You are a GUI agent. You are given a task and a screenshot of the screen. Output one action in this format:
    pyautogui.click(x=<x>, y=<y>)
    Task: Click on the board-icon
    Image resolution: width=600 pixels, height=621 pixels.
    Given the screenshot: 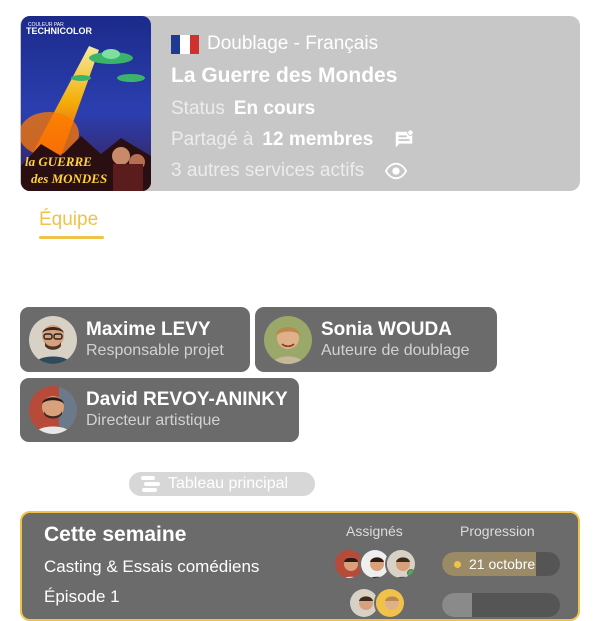 What is the action you would take?
    pyautogui.click(x=150, y=484)
    